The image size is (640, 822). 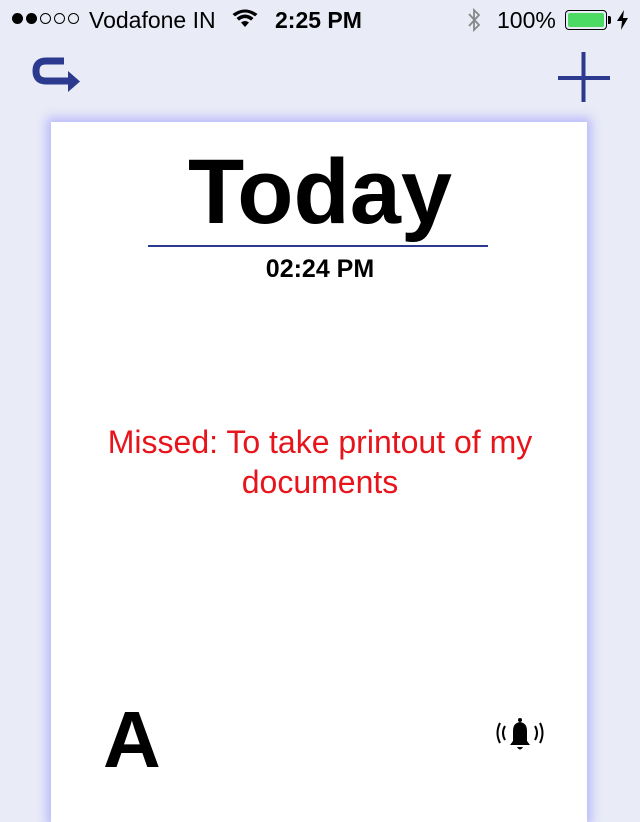 What do you see at coordinates (152, 20) in the screenshot?
I see `carrier-name: Vodafone IN` at bounding box center [152, 20].